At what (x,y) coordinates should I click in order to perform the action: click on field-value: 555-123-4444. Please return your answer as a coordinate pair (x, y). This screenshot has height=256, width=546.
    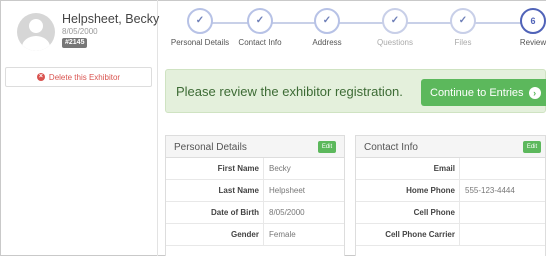
    Looking at the image, I should click on (490, 190).